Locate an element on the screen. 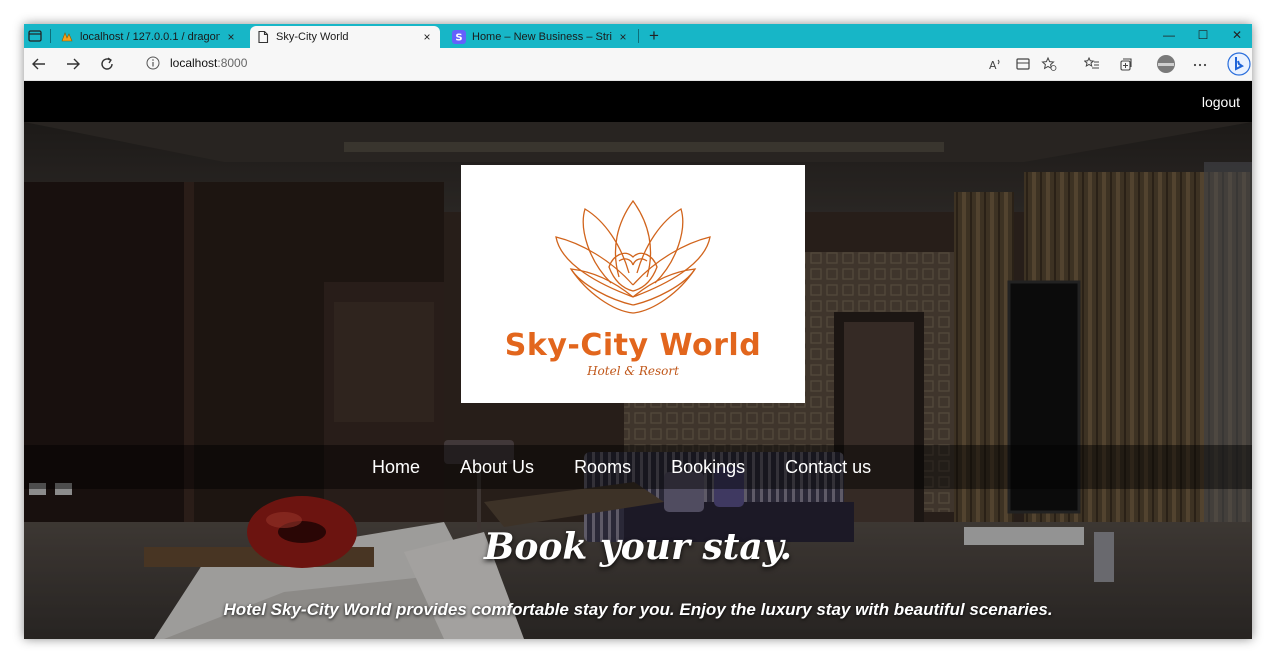  collections-button is located at coordinates (1126, 64).